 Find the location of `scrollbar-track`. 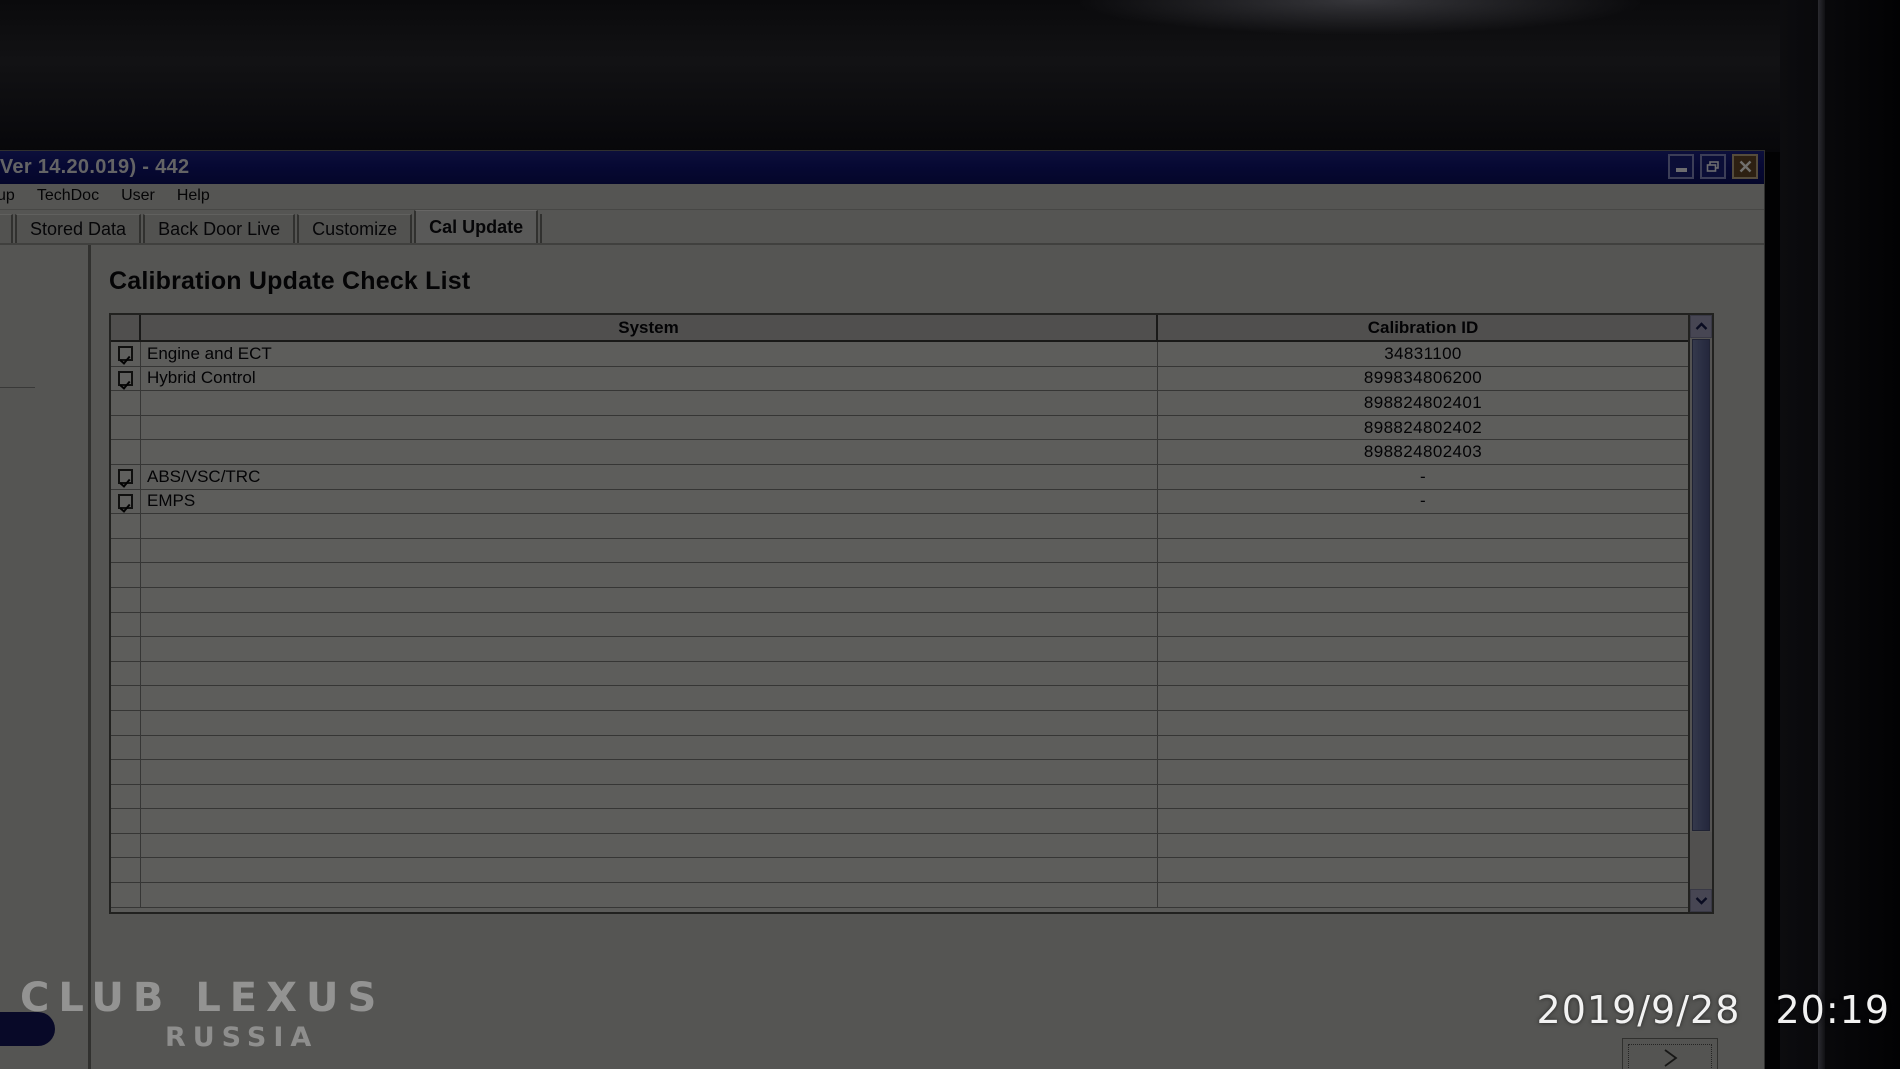

scrollbar-track is located at coordinates (1701, 860).